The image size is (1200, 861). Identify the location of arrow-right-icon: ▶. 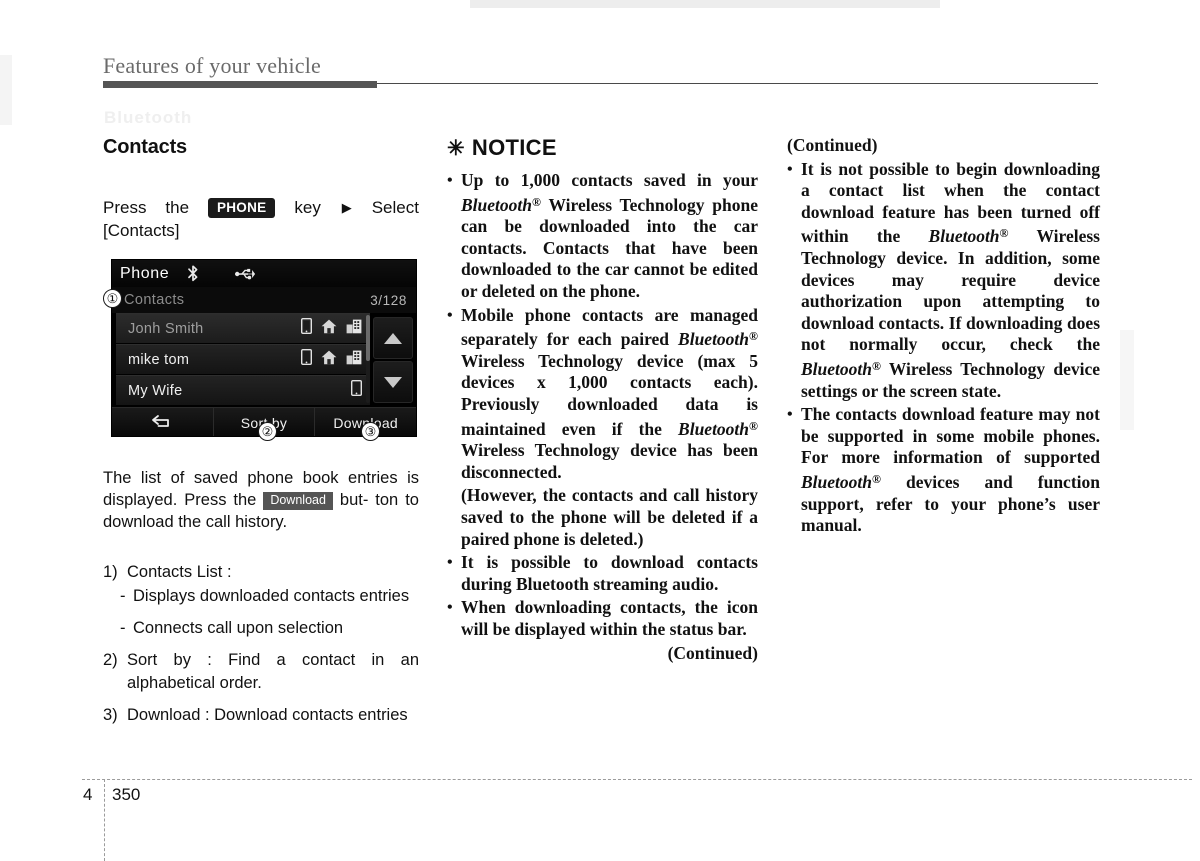
(346, 207).